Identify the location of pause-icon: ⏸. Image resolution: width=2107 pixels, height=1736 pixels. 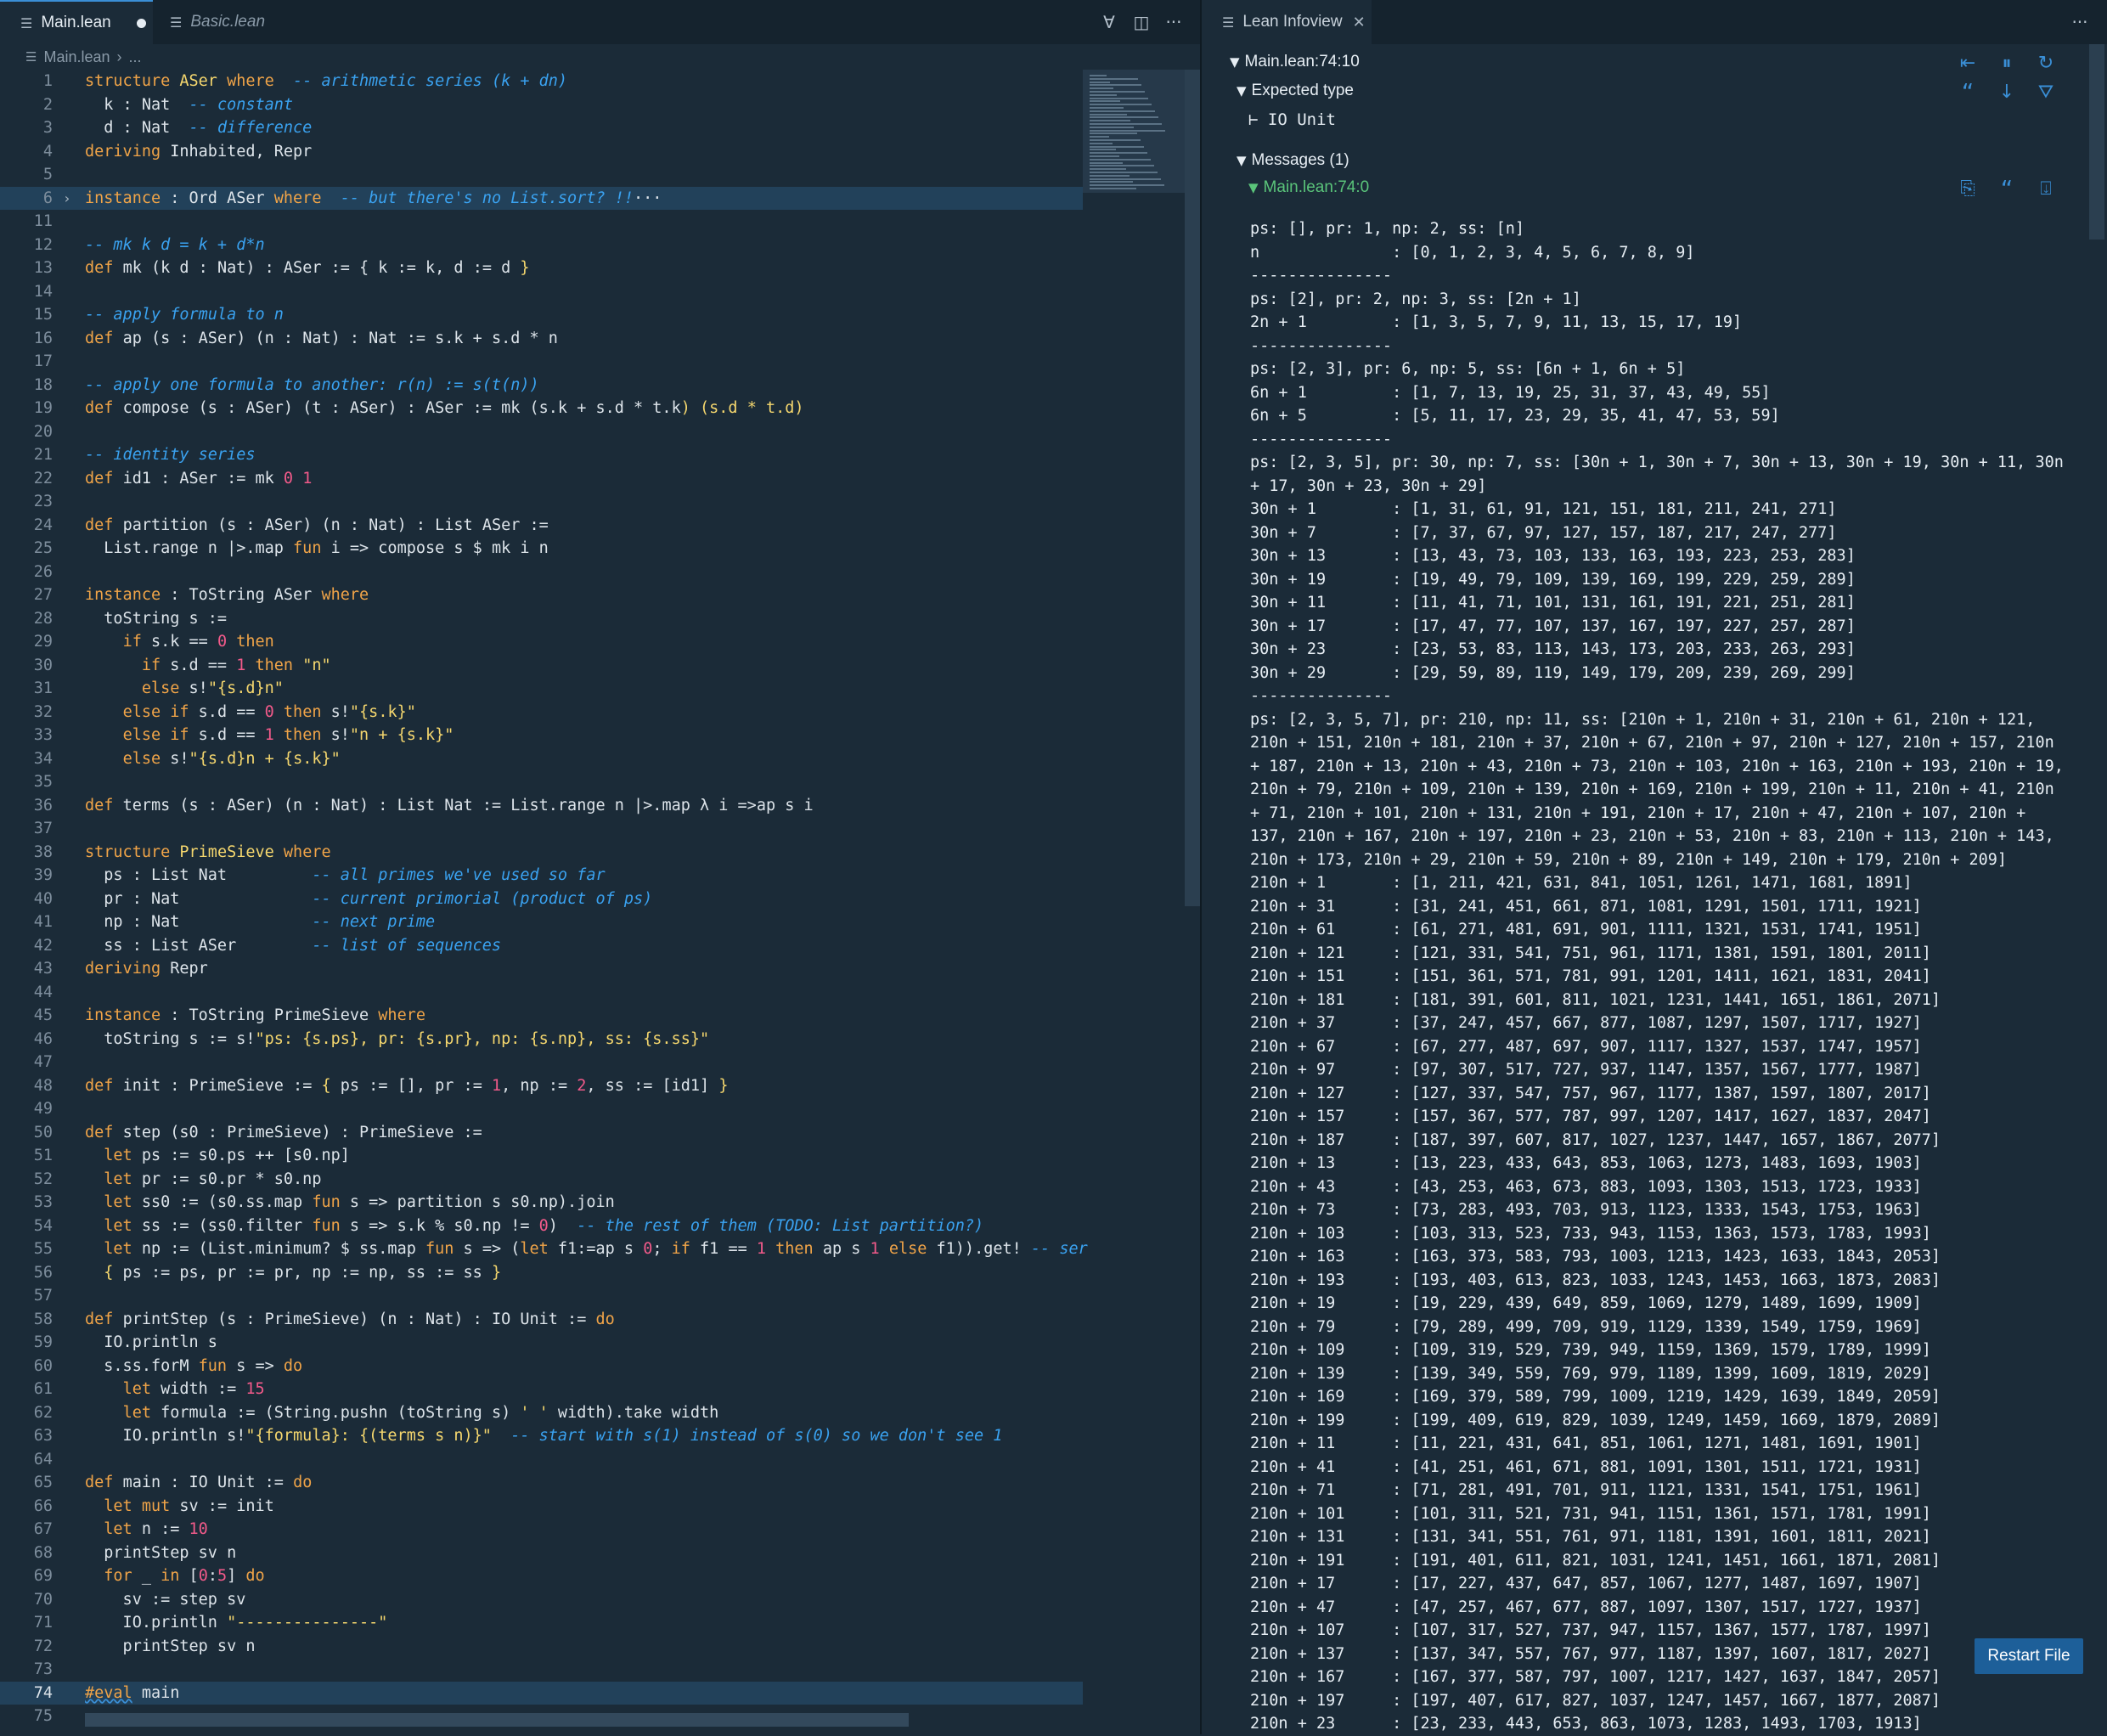
(2007, 63).